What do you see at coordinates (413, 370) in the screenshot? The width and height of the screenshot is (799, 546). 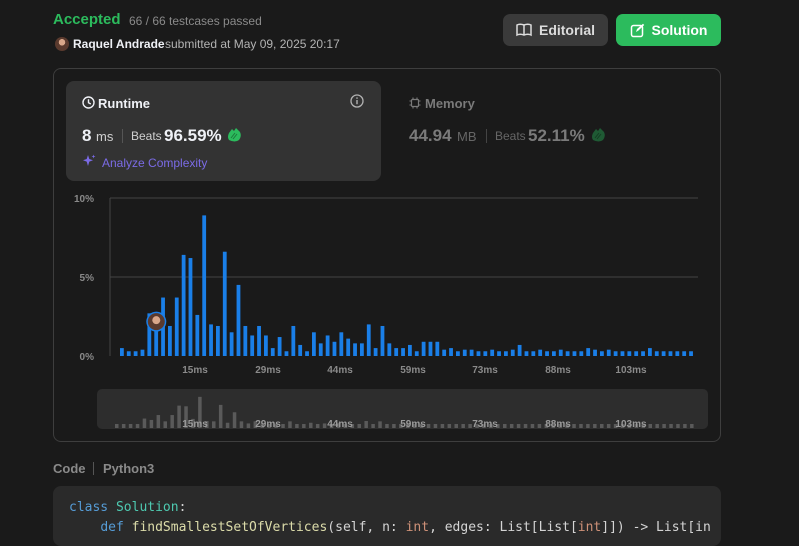 I see `x-tick-label: 59ms` at bounding box center [413, 370].